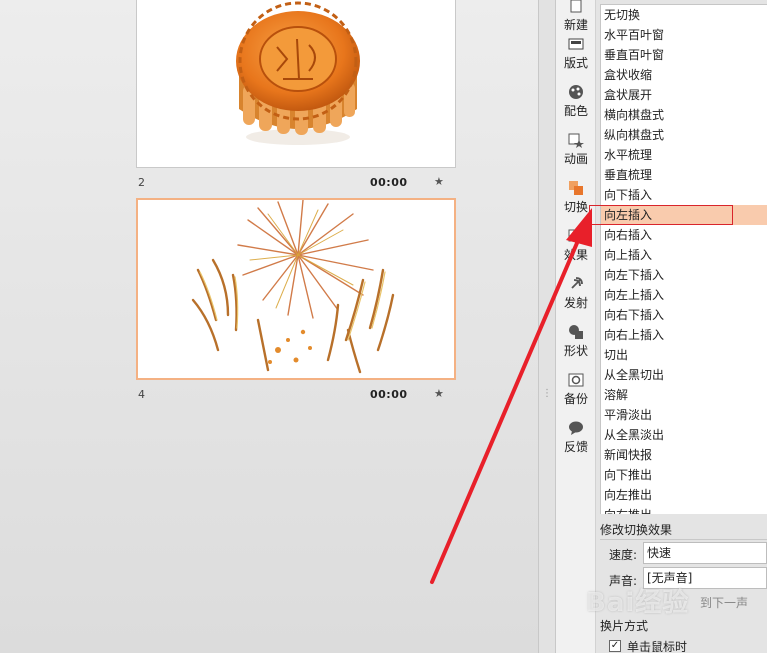  What do you see at coordinates (576, 150) in the screenshot?
I see `tool-animation-button: 动画` at bounding box center [576, 150].